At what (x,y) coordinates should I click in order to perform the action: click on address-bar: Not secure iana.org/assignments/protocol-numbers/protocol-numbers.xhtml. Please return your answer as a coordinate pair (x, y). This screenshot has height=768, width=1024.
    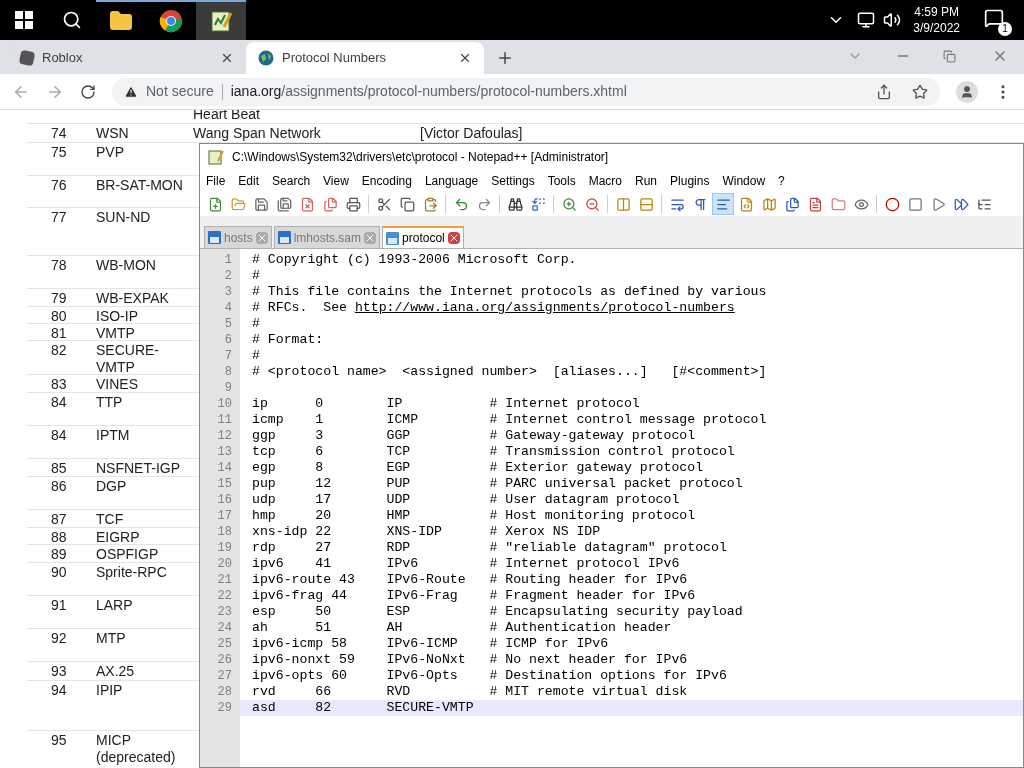
    Looking at the image, I should click on (526, 91).